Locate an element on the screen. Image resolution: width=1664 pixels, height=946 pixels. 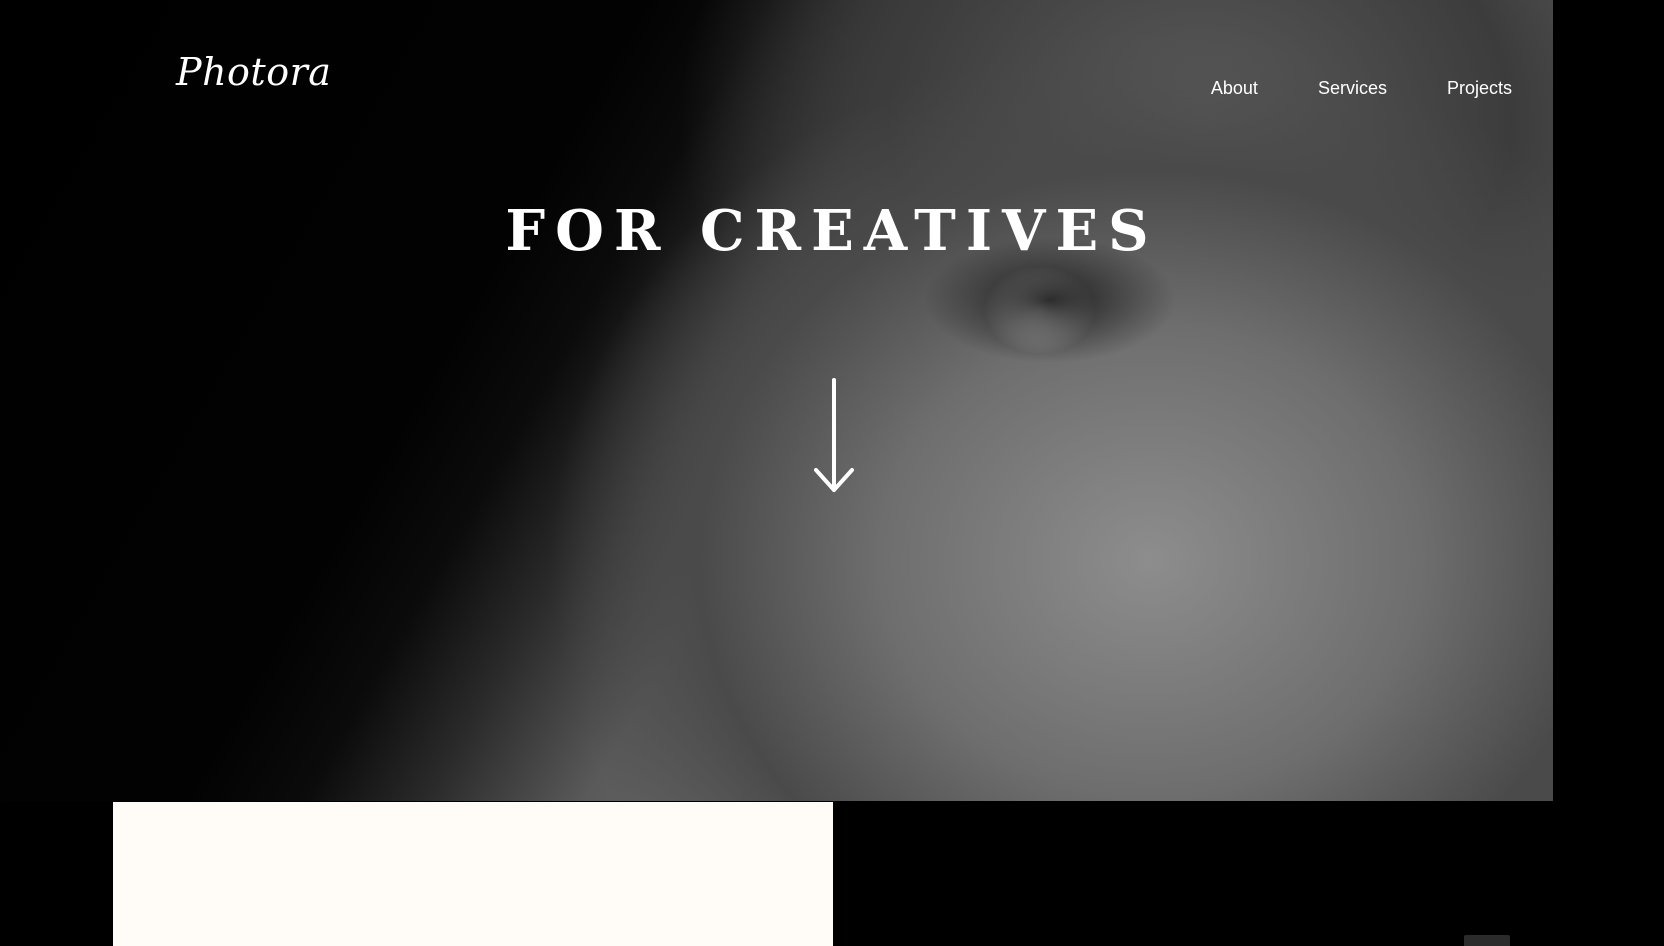
main-nav: About Services Projects is located at coordinates (1361, 88).